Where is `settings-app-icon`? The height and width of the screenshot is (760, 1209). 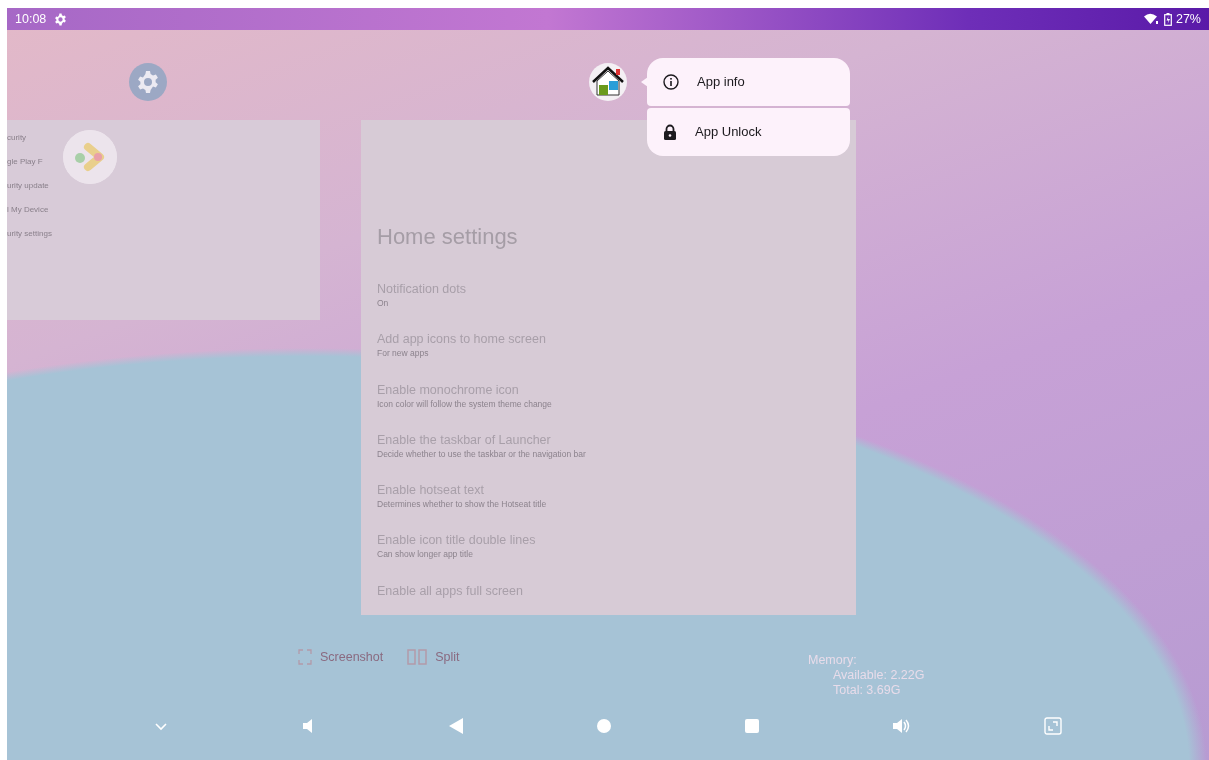 settings-app-icon is located at coordinates (148, 82).